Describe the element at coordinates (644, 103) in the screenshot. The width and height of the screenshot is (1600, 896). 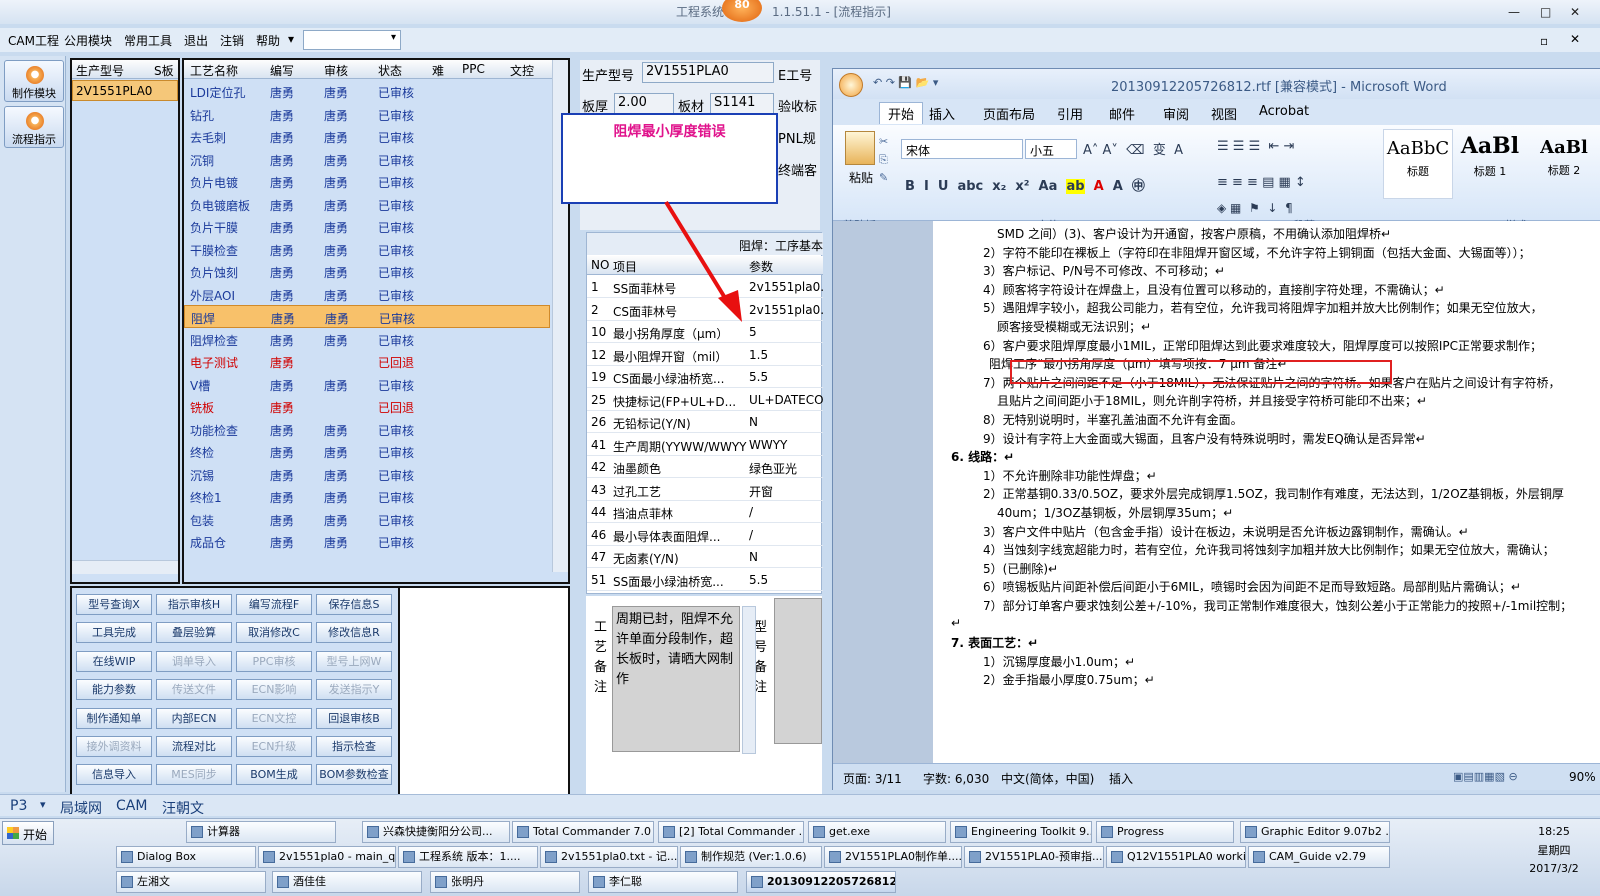
I see `thickness-field: 2.00` at that location.